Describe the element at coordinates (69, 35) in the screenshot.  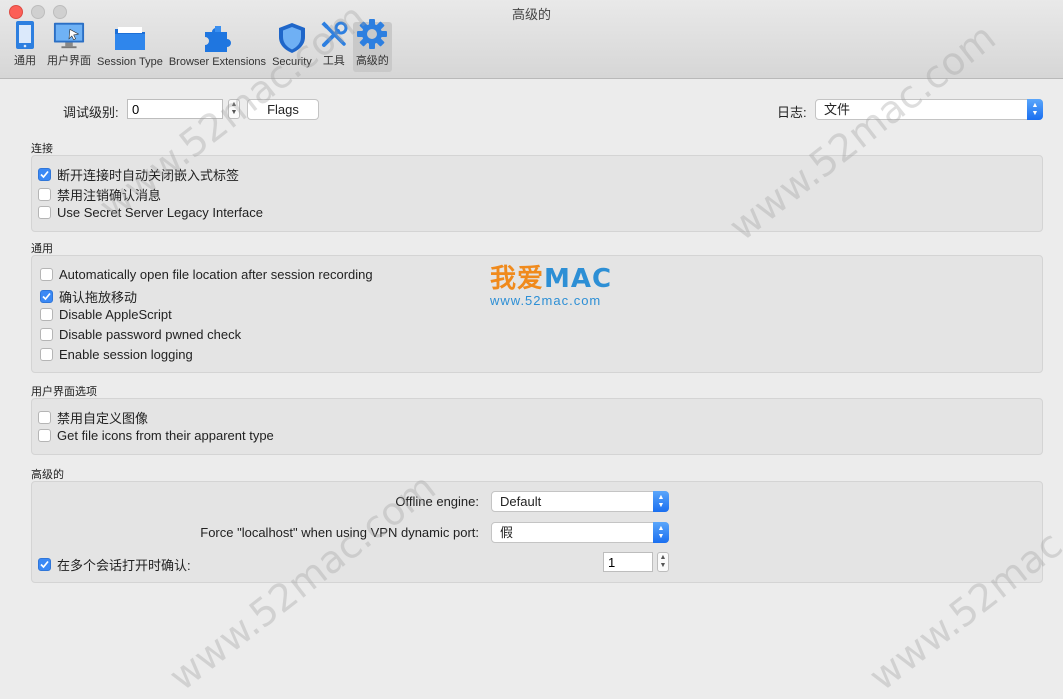
I see `monitor-icon` at that location.